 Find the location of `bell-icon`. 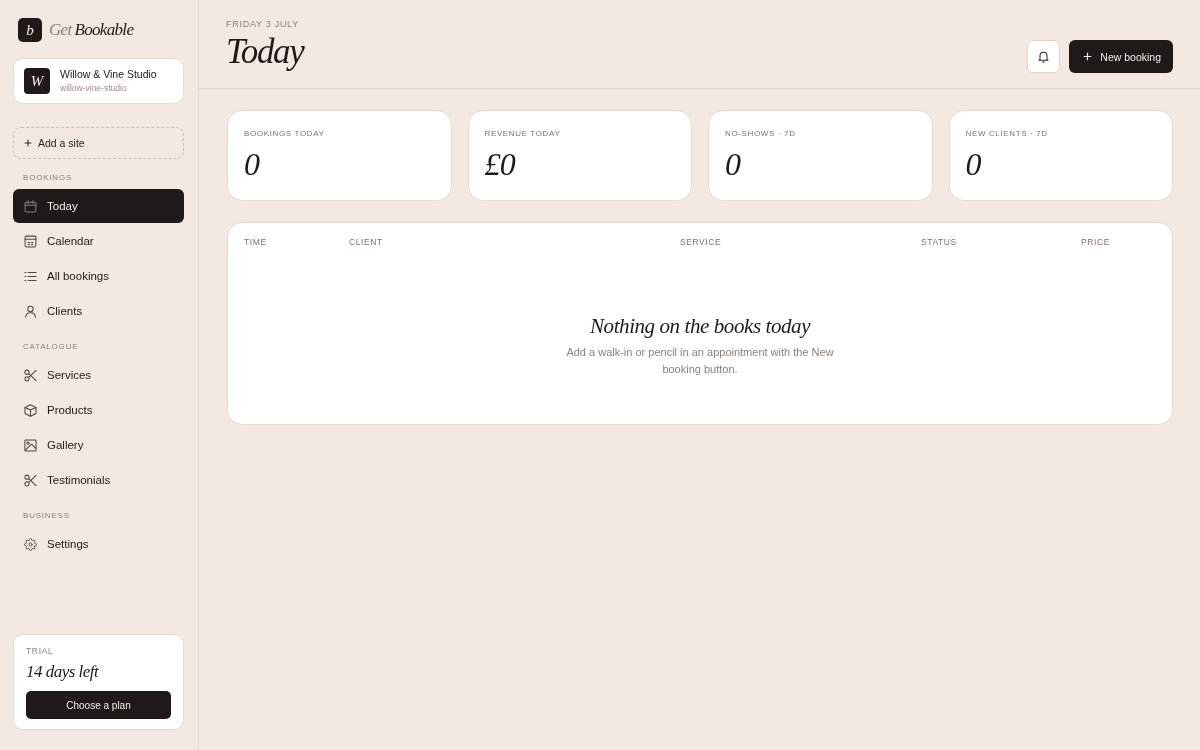

bell-icon is located at coordinates (1044, 56).